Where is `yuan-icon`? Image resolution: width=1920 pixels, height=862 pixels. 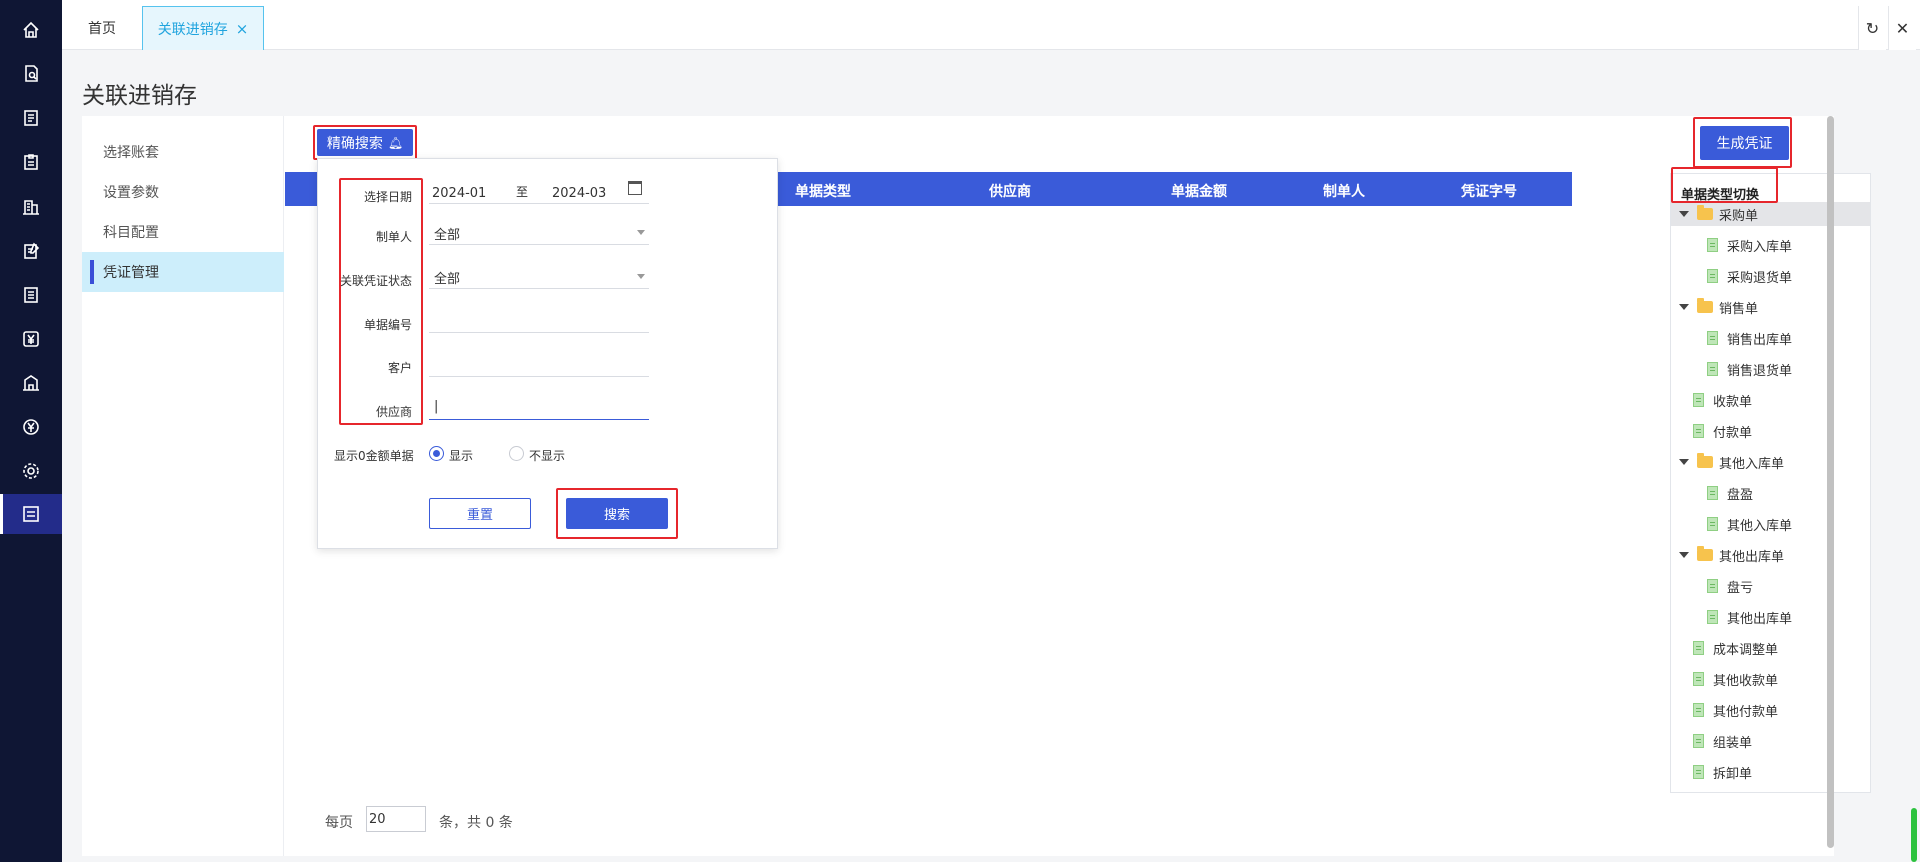
yuan-icon is located at coordinates (31, 339).